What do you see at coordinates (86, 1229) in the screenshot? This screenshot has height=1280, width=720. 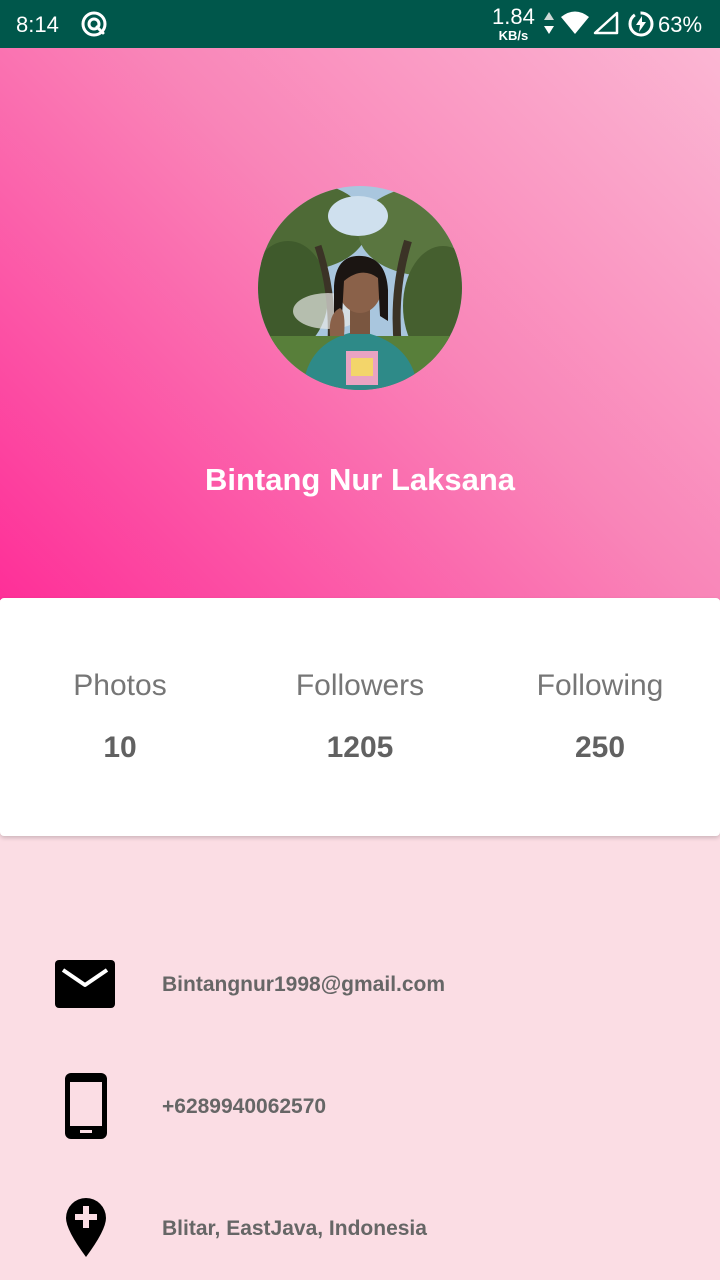 I see `location-icon` at bounding box center [86, 1229].